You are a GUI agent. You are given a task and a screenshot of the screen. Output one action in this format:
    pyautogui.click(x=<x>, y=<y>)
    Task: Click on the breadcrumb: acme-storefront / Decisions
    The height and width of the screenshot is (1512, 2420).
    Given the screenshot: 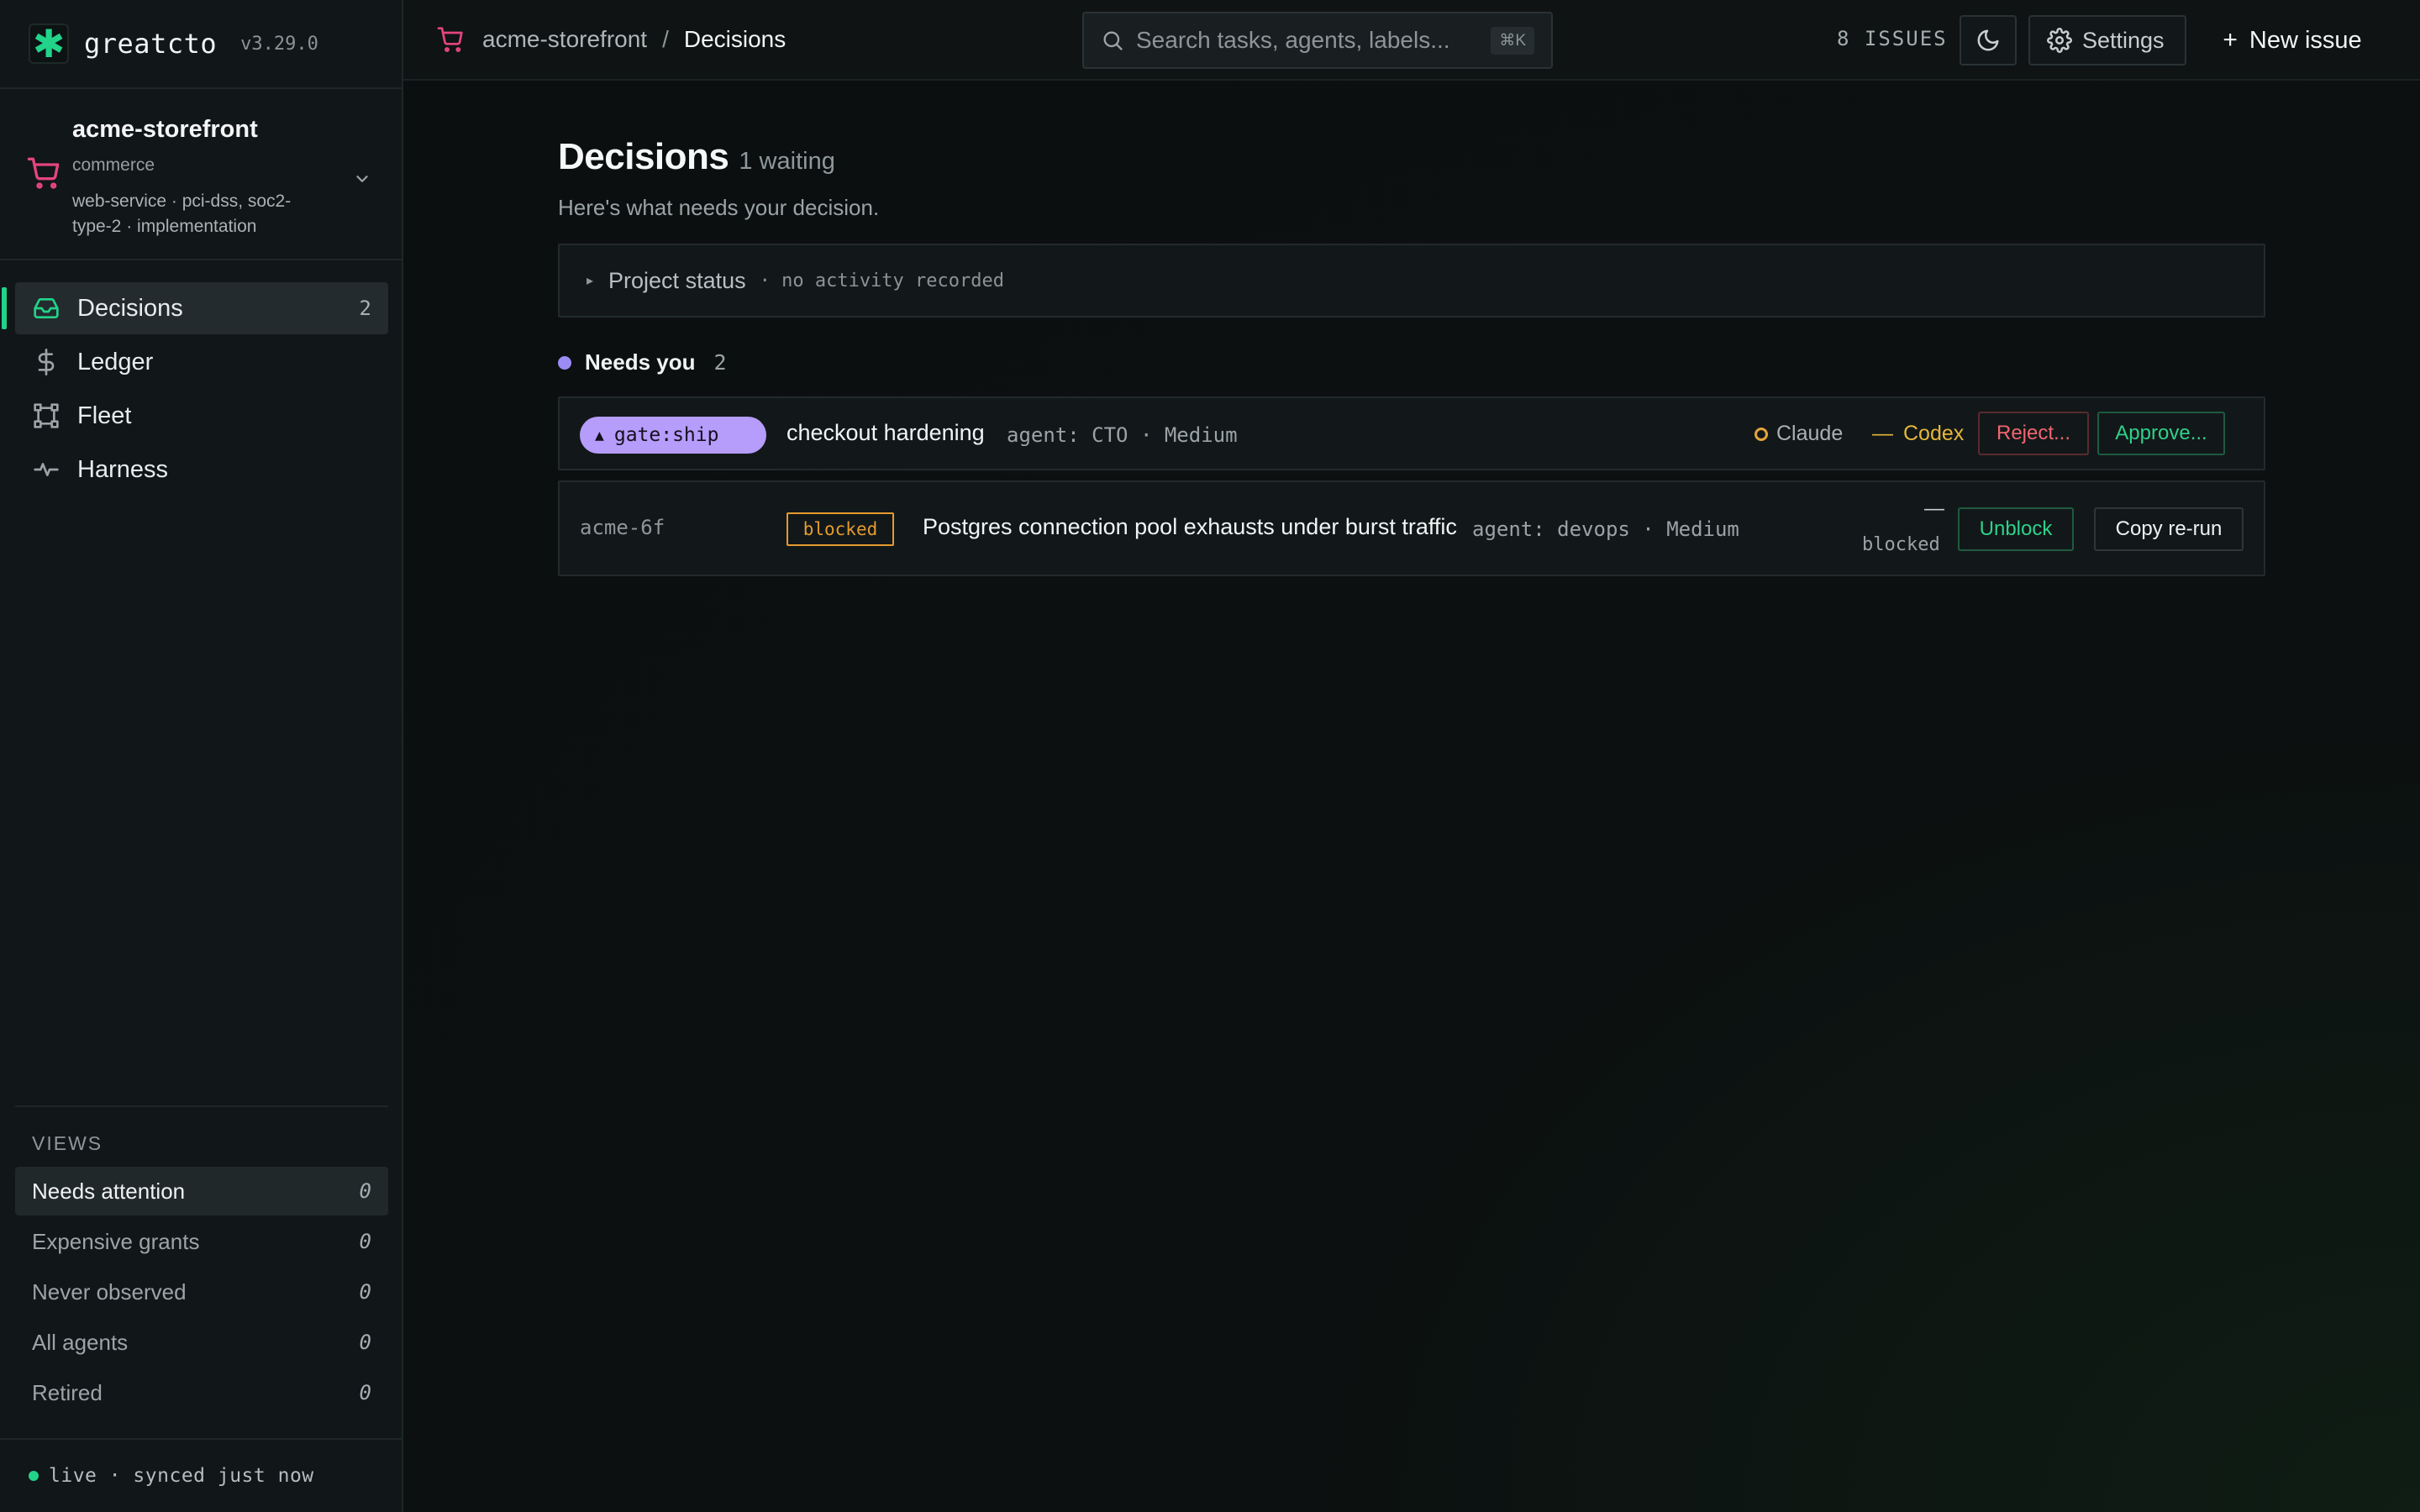 What is the action you would take?
    pyautogui.click(x=612, y=39)
    